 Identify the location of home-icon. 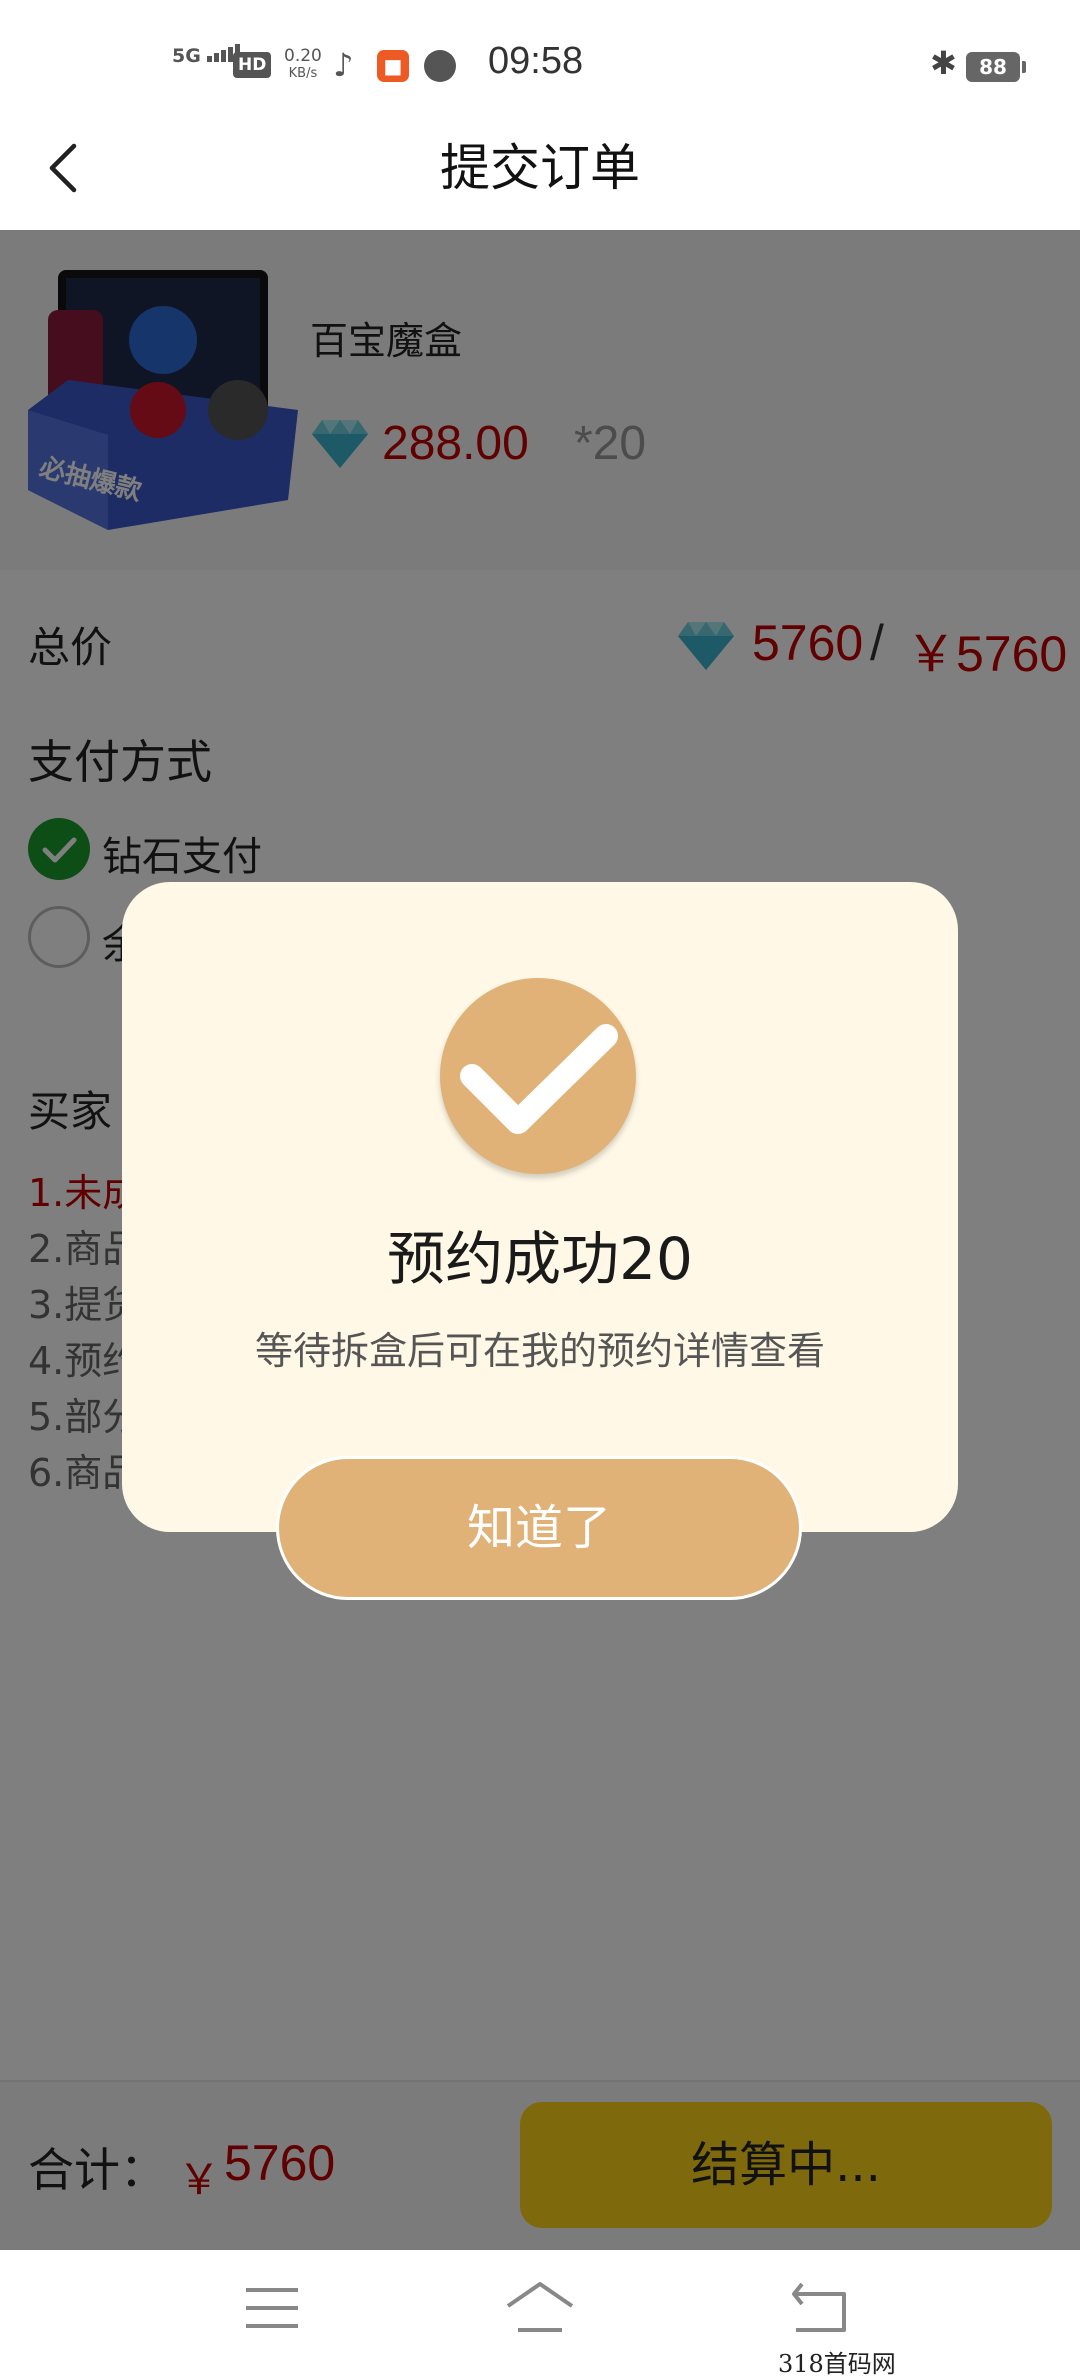
(540, 2310).